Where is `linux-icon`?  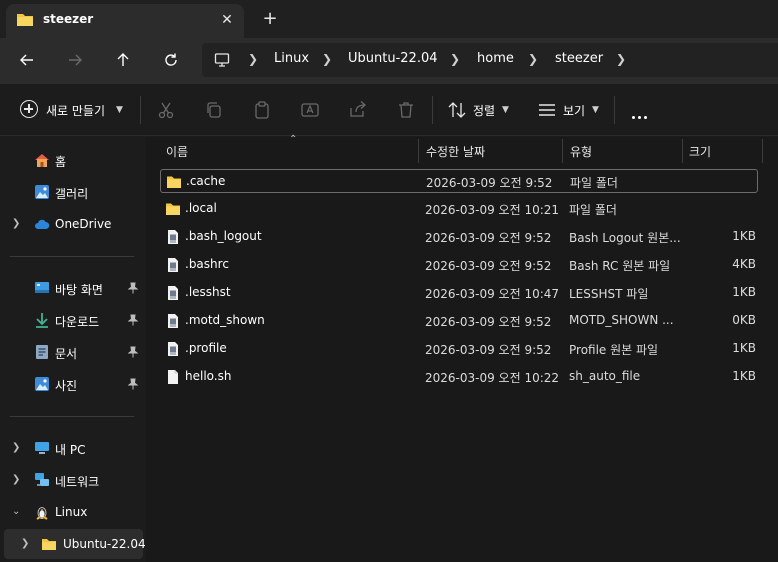 linux-icon is located at coordinates (42, 513).